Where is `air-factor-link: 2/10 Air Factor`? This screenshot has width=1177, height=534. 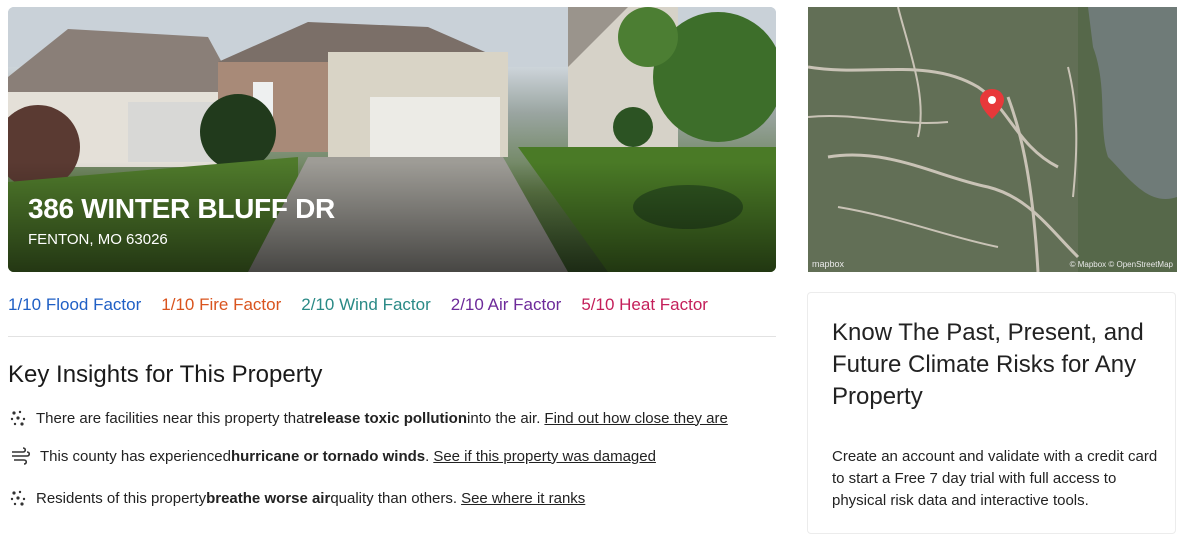
air-factor-link: 2/10 Air Factor is located at coordinates (506, 305).